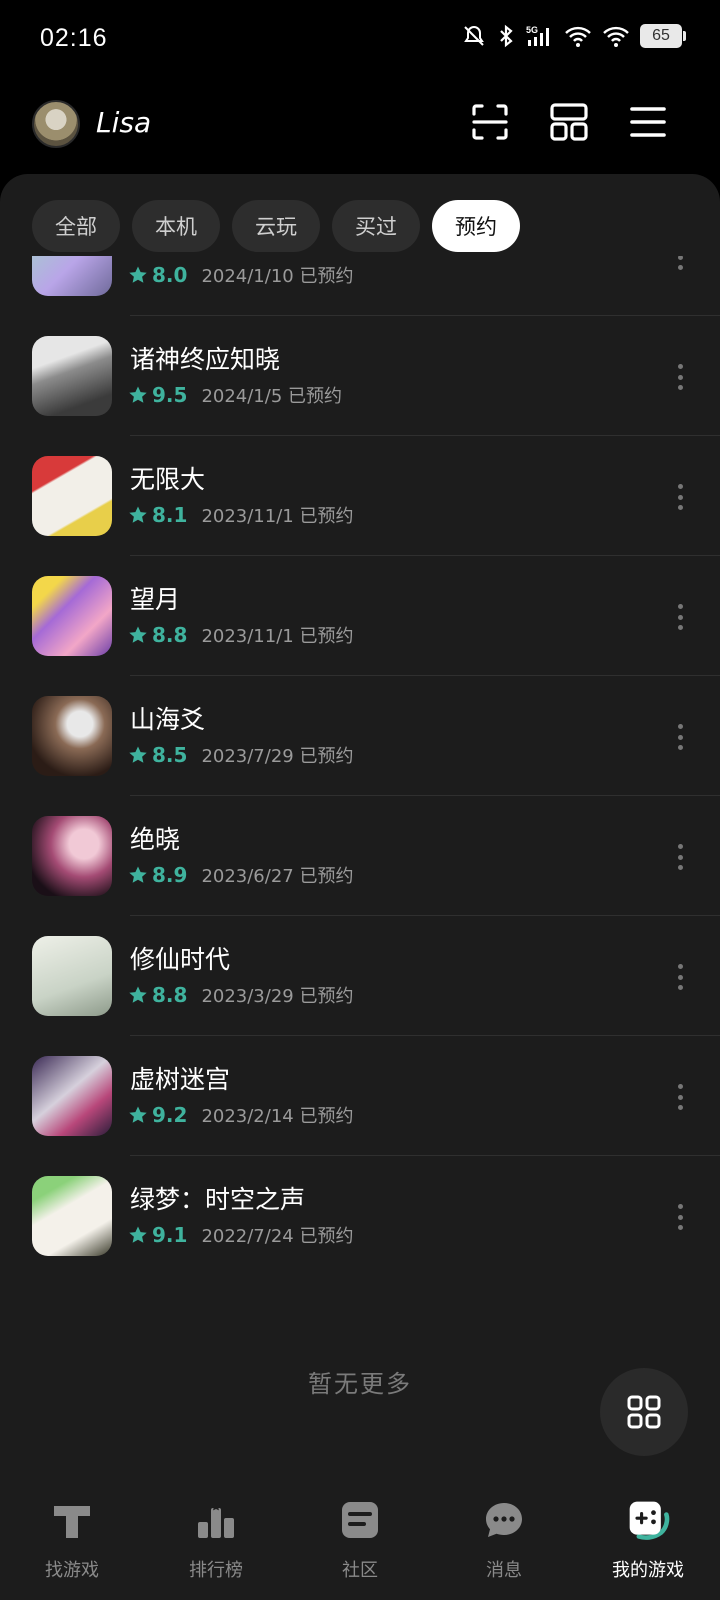 Image resolution: width=720 pixels, height=1600 pixels. What do you see at coordinates (360, 286) in the screenshot?
I see `list-item: 8.0 2024/1/10 已预约` at bounding box center [360, 286].